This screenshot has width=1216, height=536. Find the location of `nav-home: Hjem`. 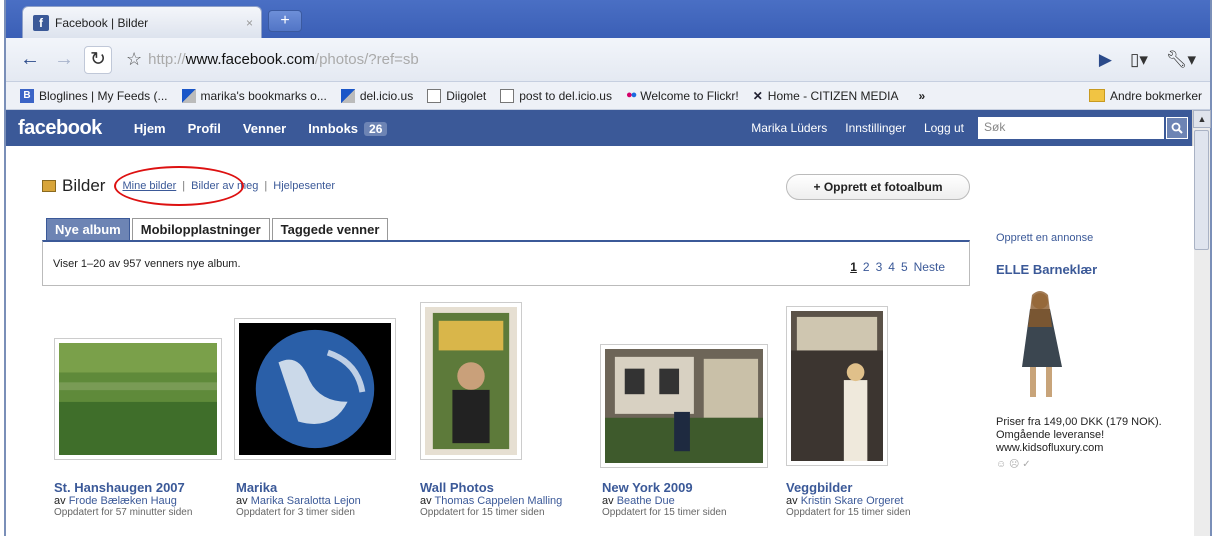

nav-home: Hjem is located at coordinates (150, 128).